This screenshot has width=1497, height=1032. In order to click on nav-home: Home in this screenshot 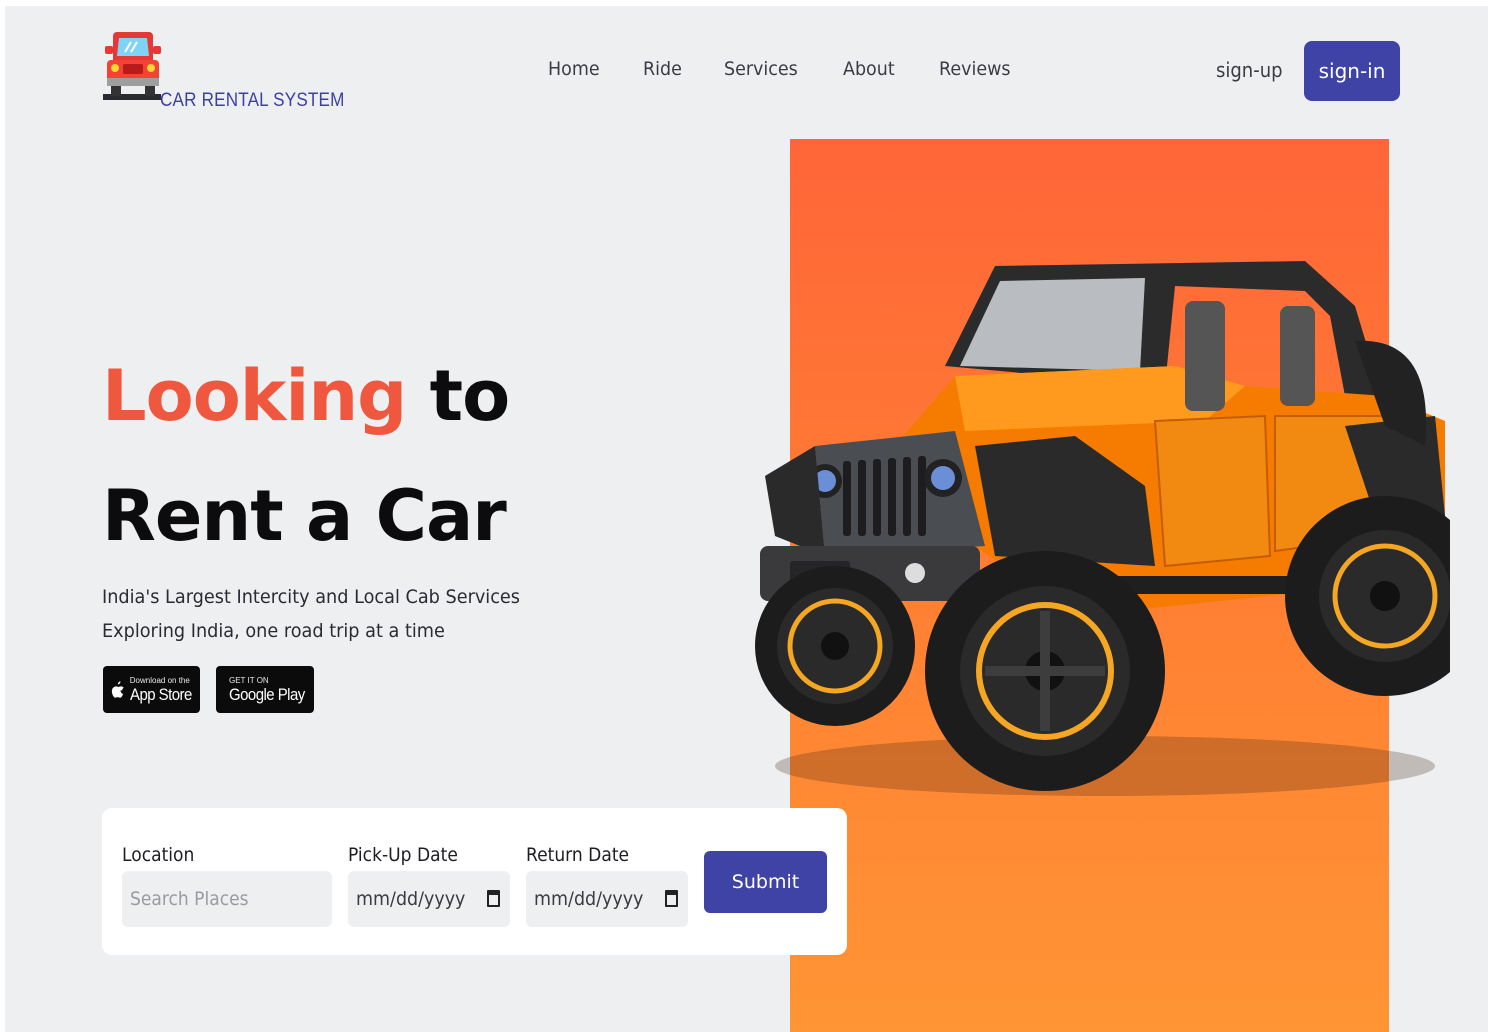, I will do `click(574, 69)`.